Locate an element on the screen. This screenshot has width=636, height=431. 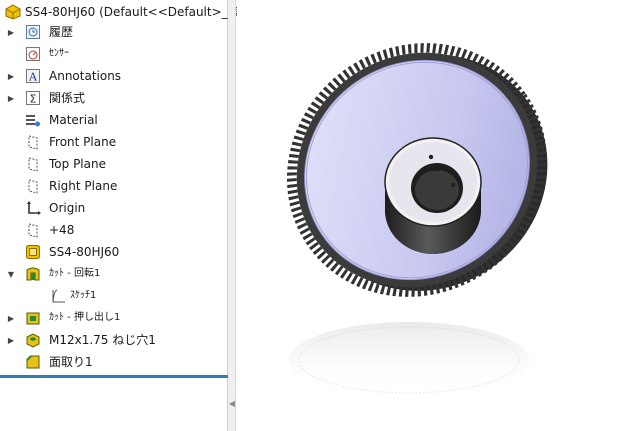
tree-item-label: 履歴 is located at coordinates (61, 32).